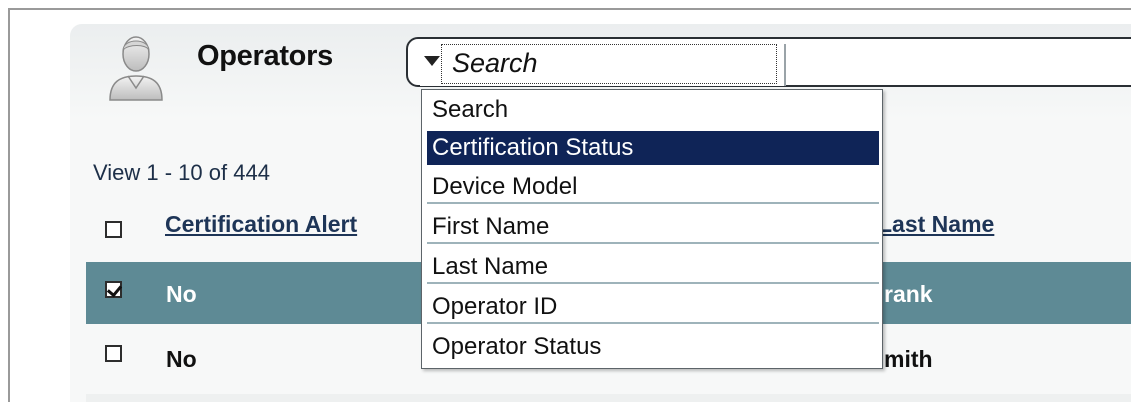  Describe the element at coordinates (653, 307) in the screenshot. I see `dropdown-option-operator-id: Operator ID` at that location.